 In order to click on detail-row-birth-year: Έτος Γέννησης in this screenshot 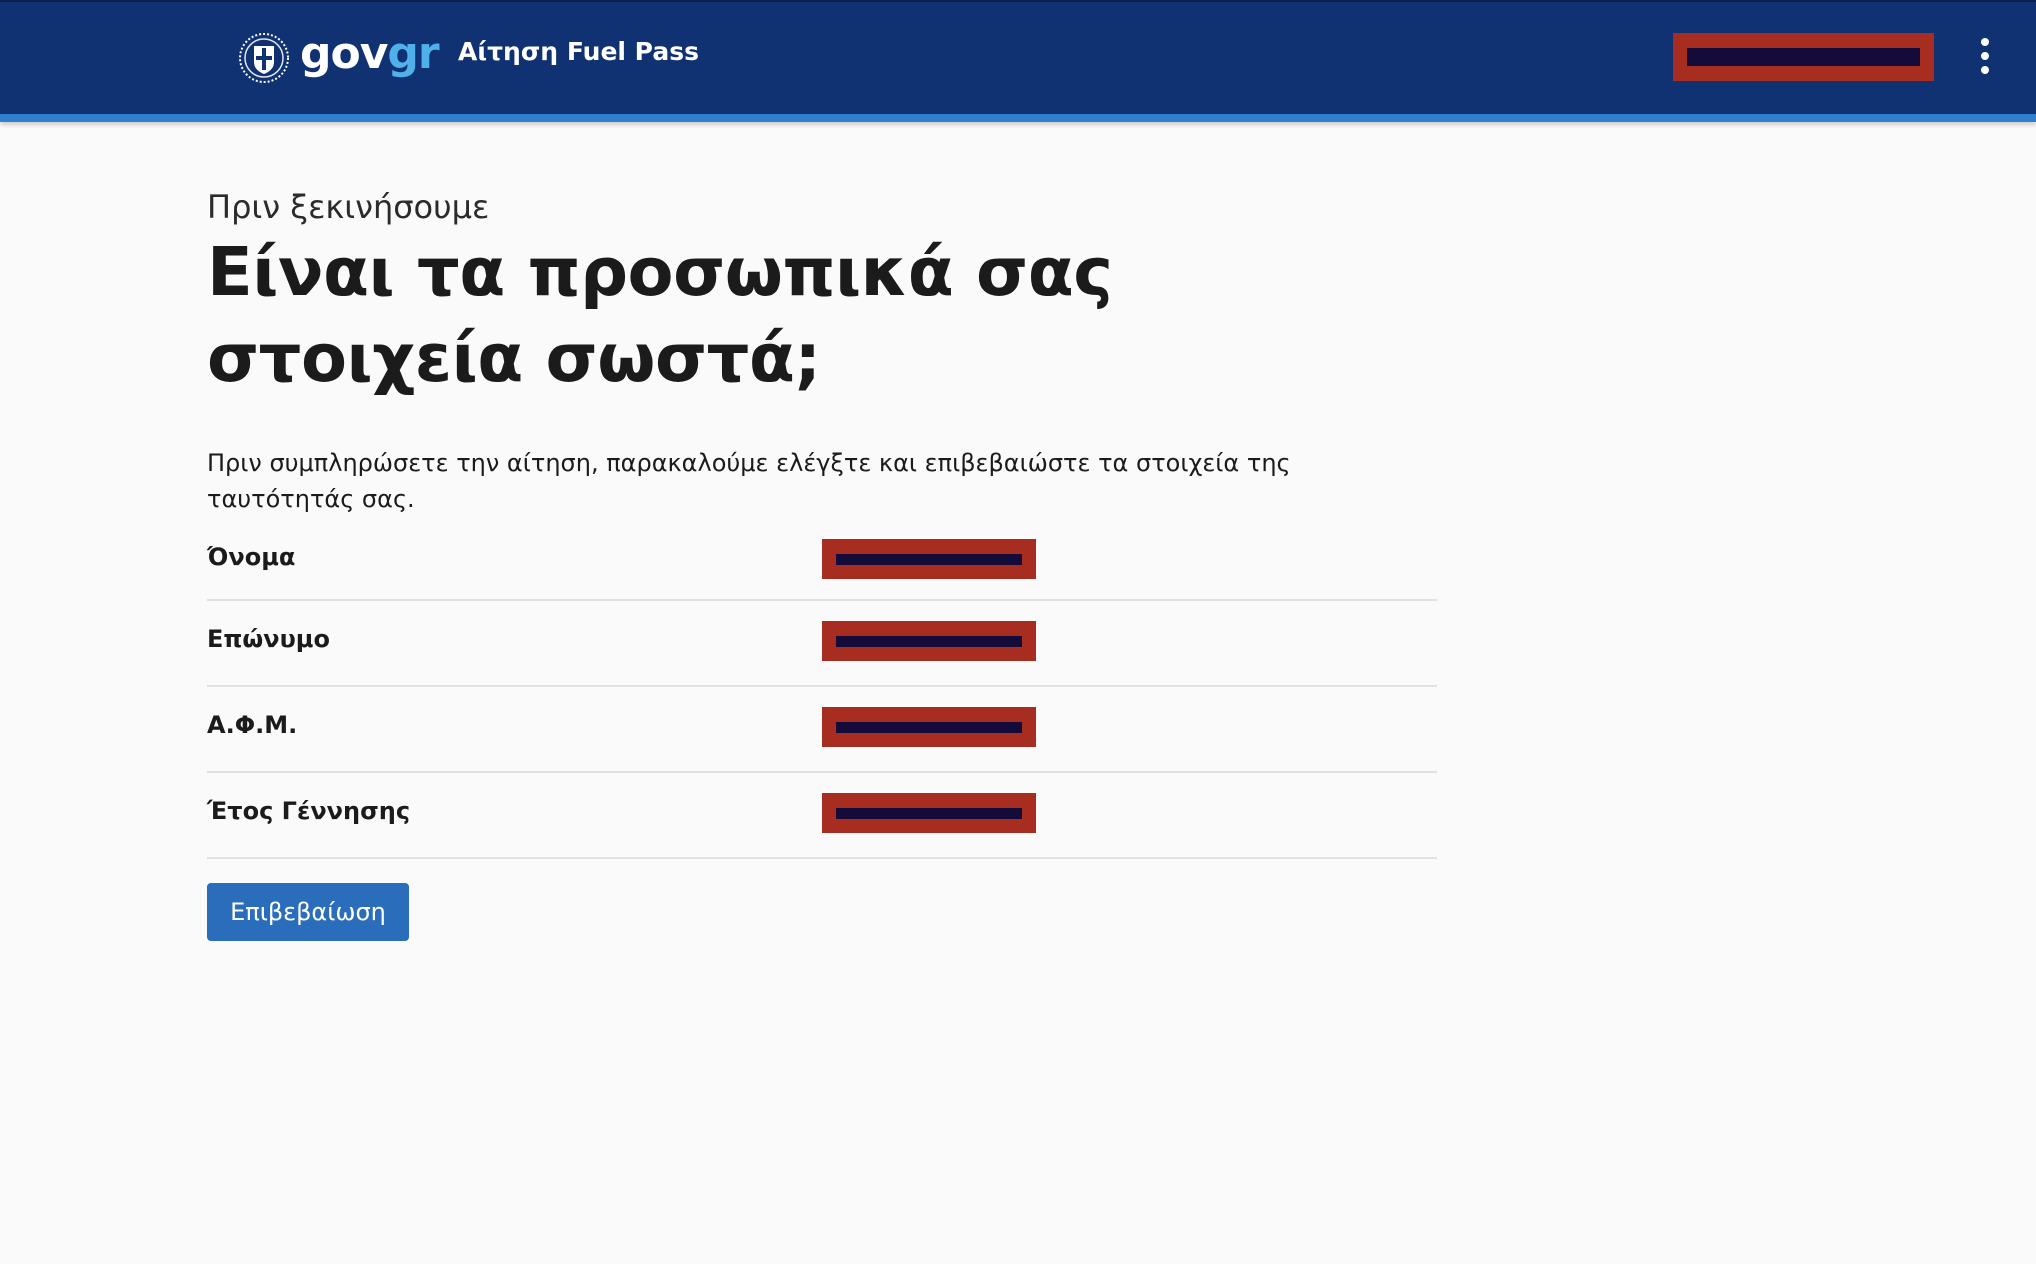, I will do `click(822, 816)`.